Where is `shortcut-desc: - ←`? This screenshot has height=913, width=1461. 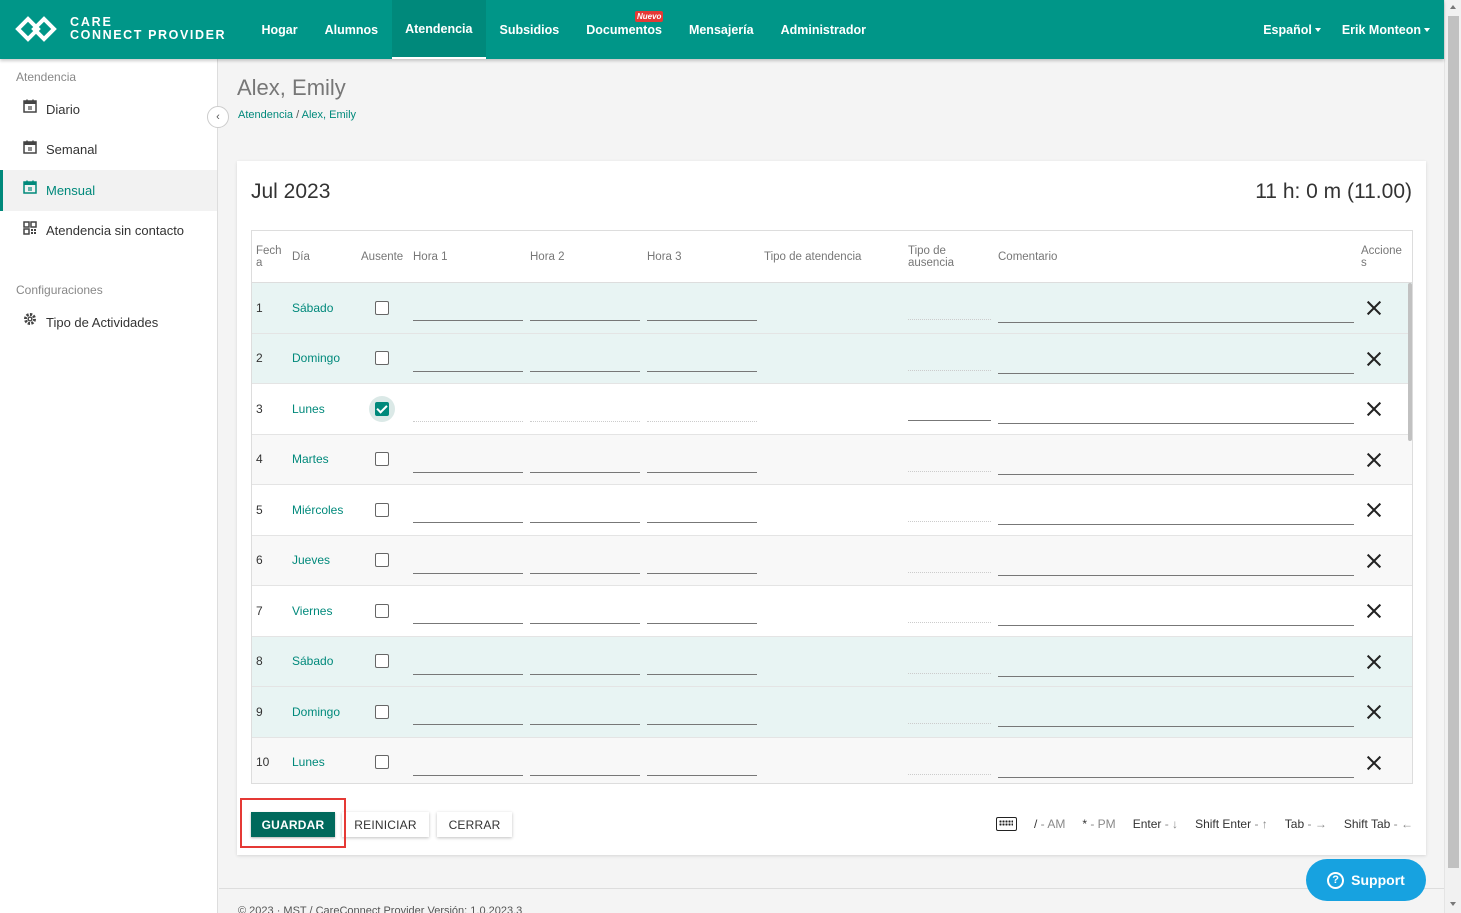
shortcut-desc: - ← is located at coordinates (1403, 824).